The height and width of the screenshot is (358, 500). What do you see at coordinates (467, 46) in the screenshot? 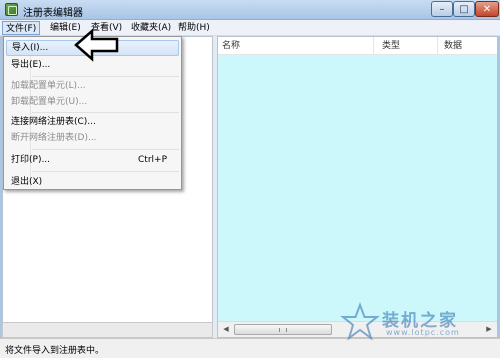
I see `column-header-data: 数据` at bounding box center [467, 46].